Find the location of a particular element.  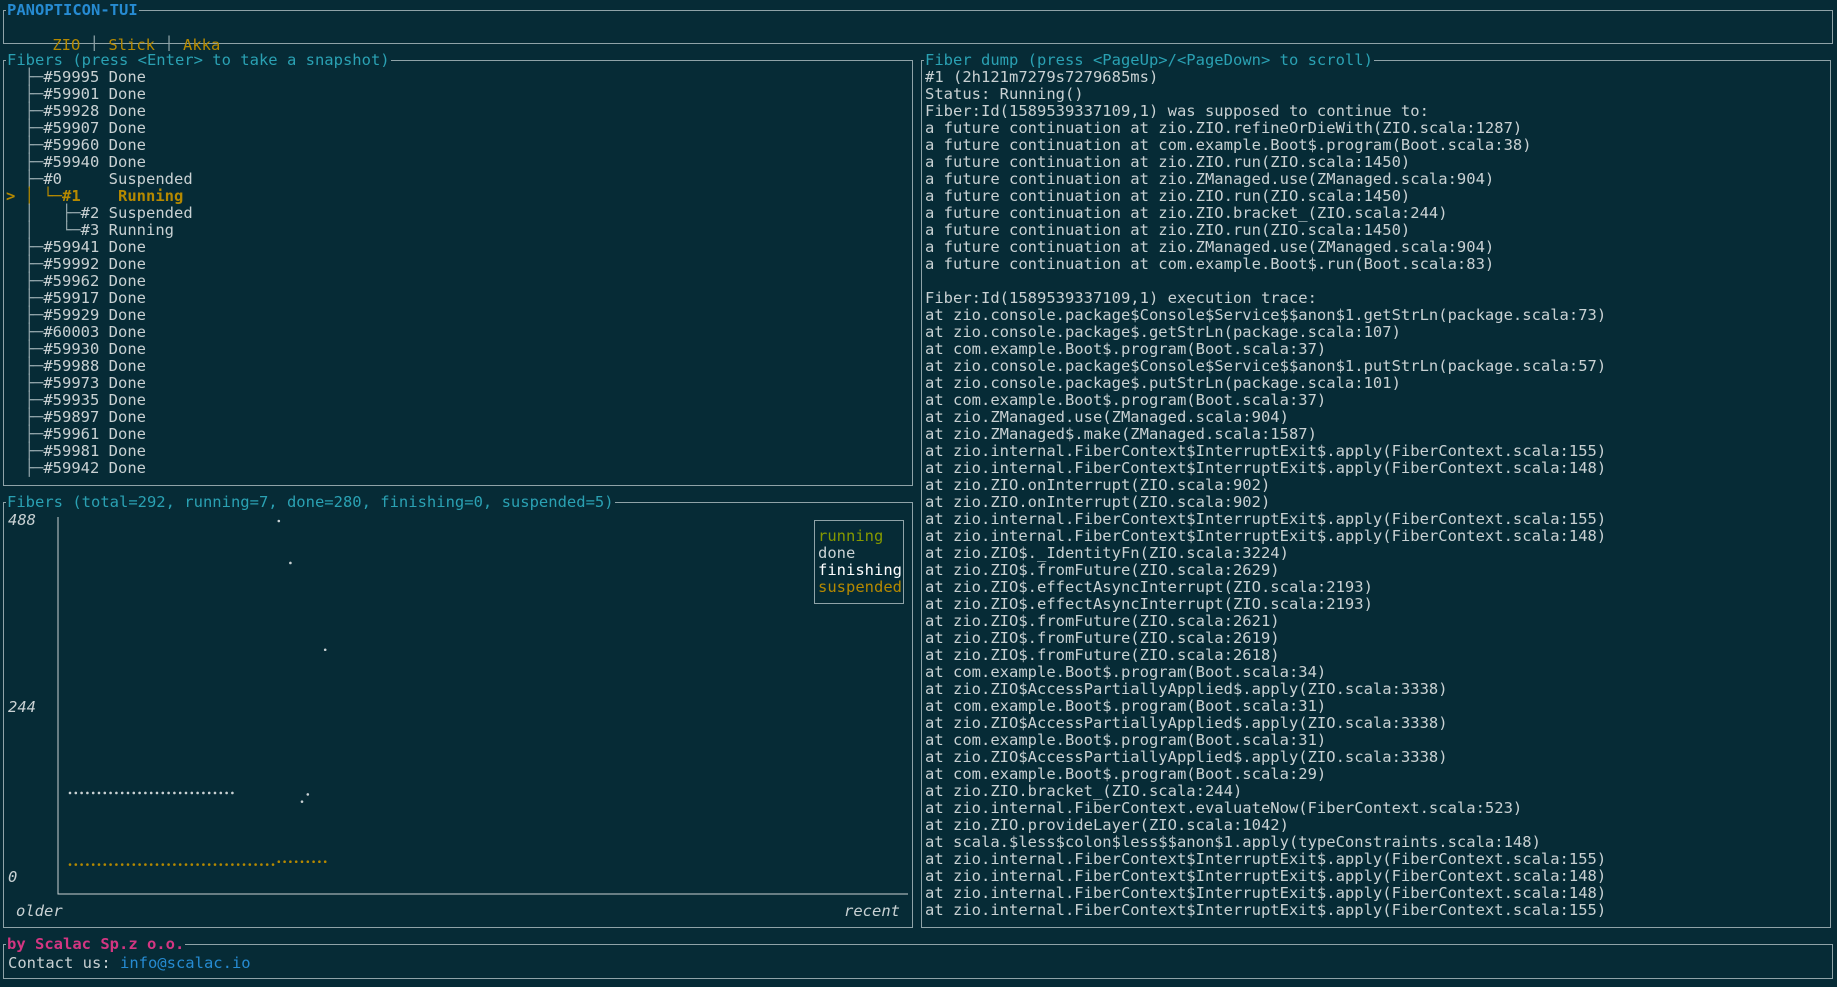

fiber-row: ├─#59988 Done is located at coordinates (99, 366).